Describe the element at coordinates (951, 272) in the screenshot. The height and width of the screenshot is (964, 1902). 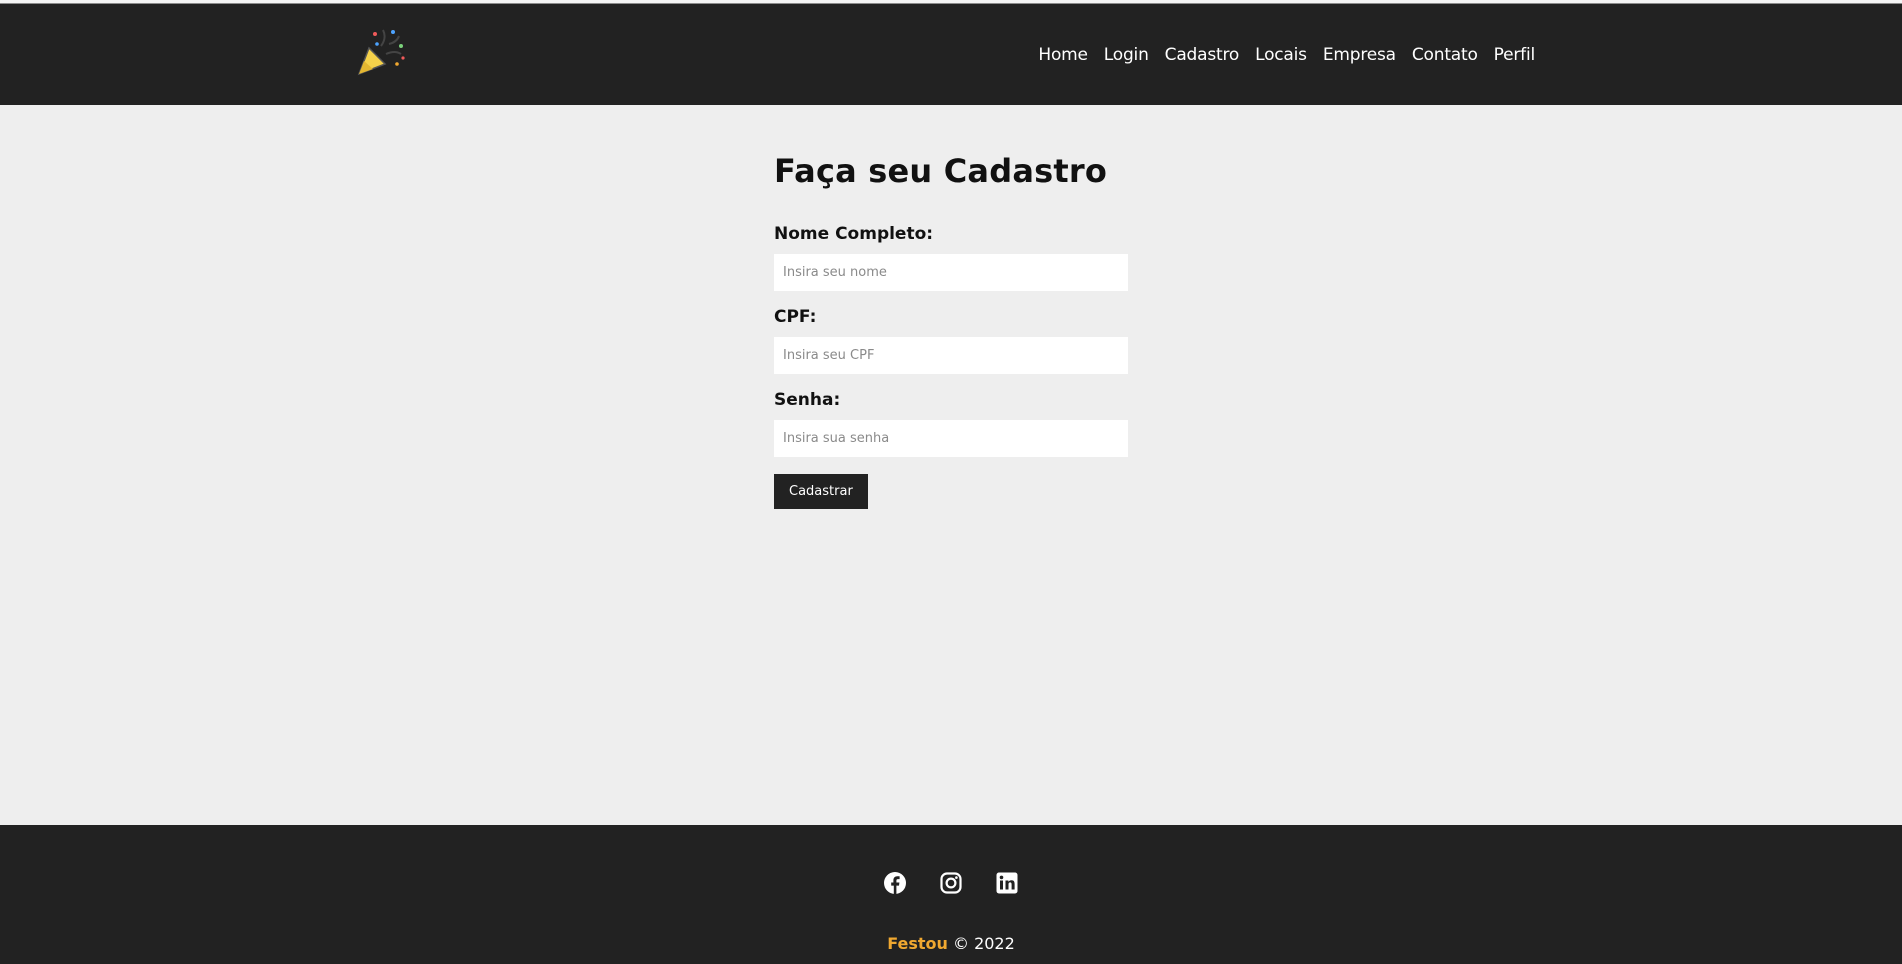
I see `name-input` at that location.